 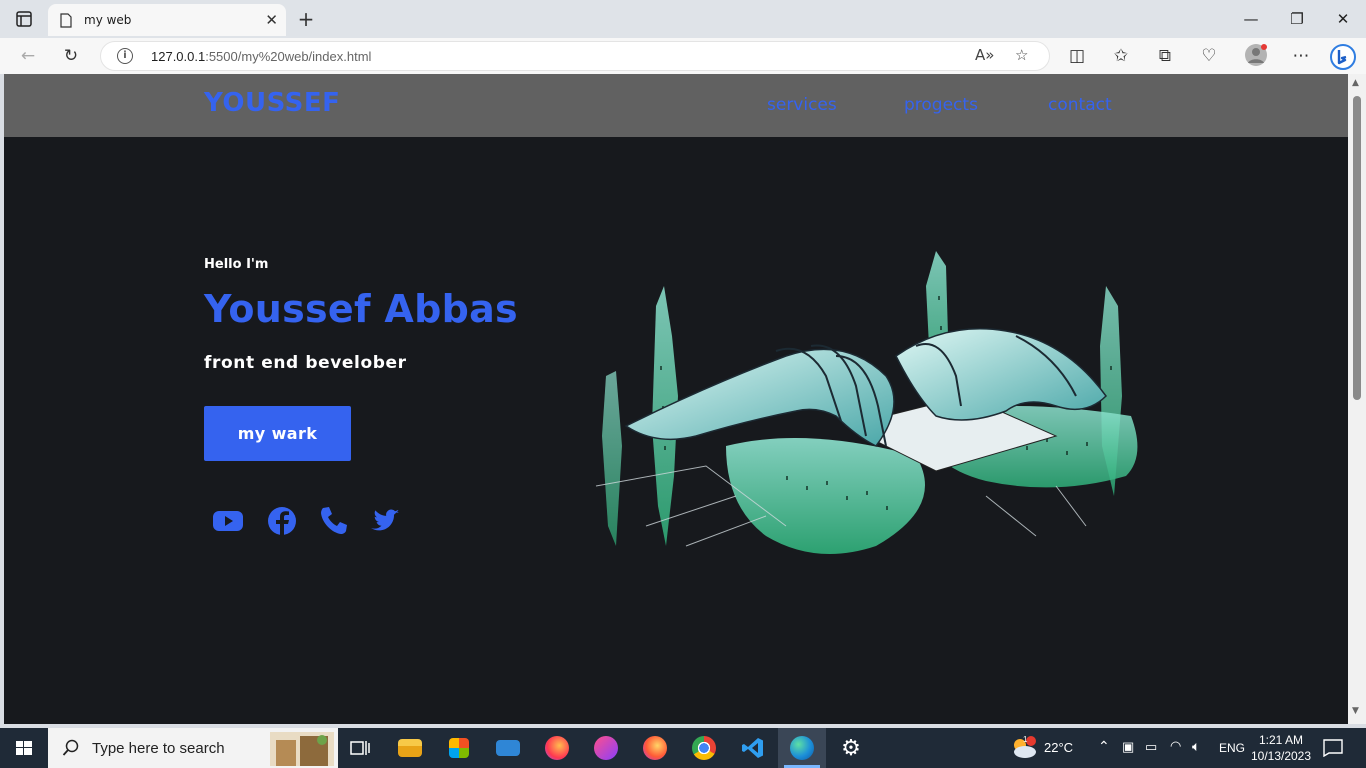 I want to click on show-hidden-icons: ⌃, so click(x=1104, y=746).